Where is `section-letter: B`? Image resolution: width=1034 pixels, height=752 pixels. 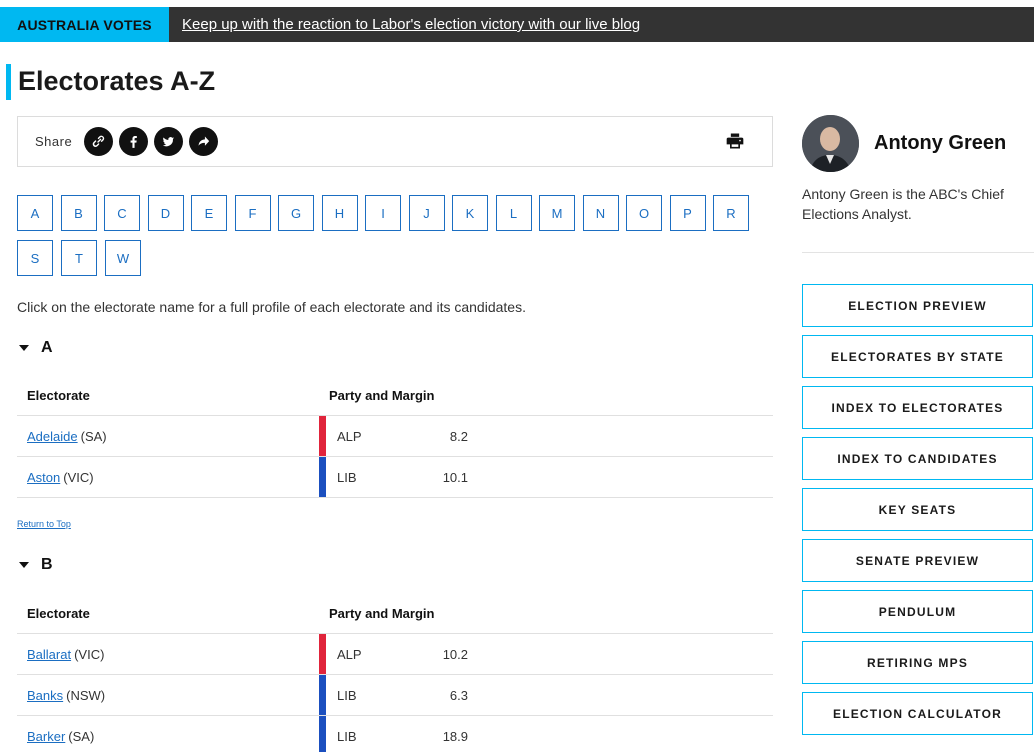
section-letter: B is located at coordinates (47, 564).